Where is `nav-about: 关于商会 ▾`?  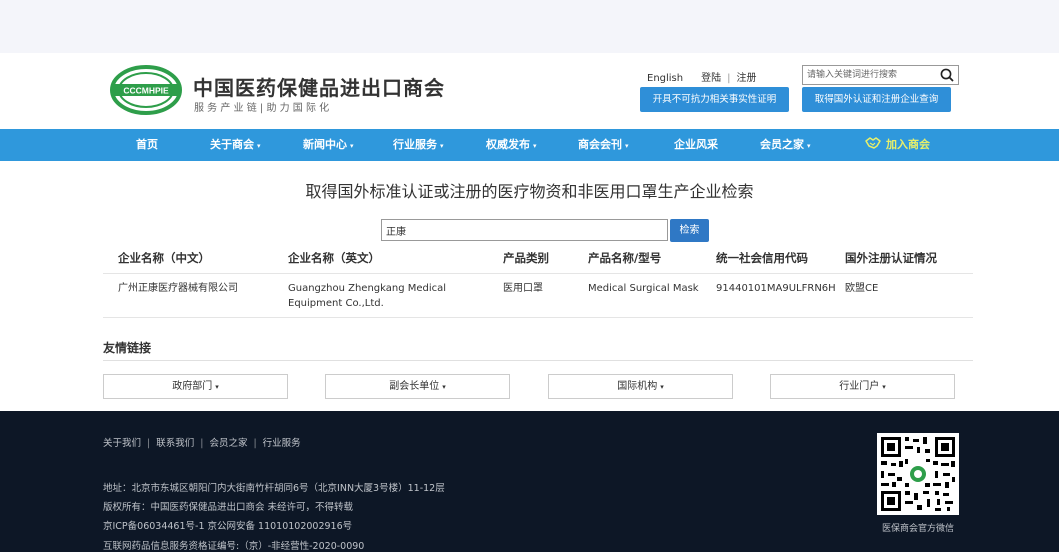 nav-about: 关于商会 ▾ is located at coordinates (235, 145).